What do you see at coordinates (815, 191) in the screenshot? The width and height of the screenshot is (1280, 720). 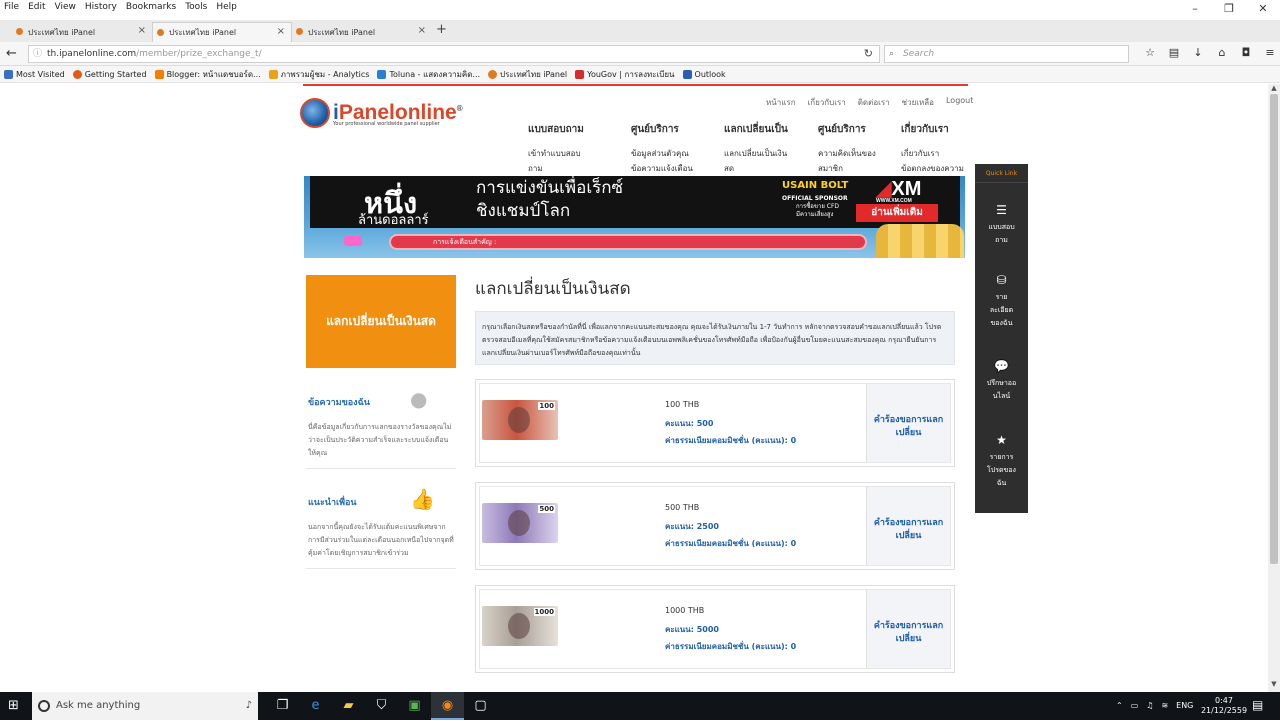 I see `banner-bolt: USAIN BOLT OFFICIAL SPONSOR` at bounding box center [815, 191].